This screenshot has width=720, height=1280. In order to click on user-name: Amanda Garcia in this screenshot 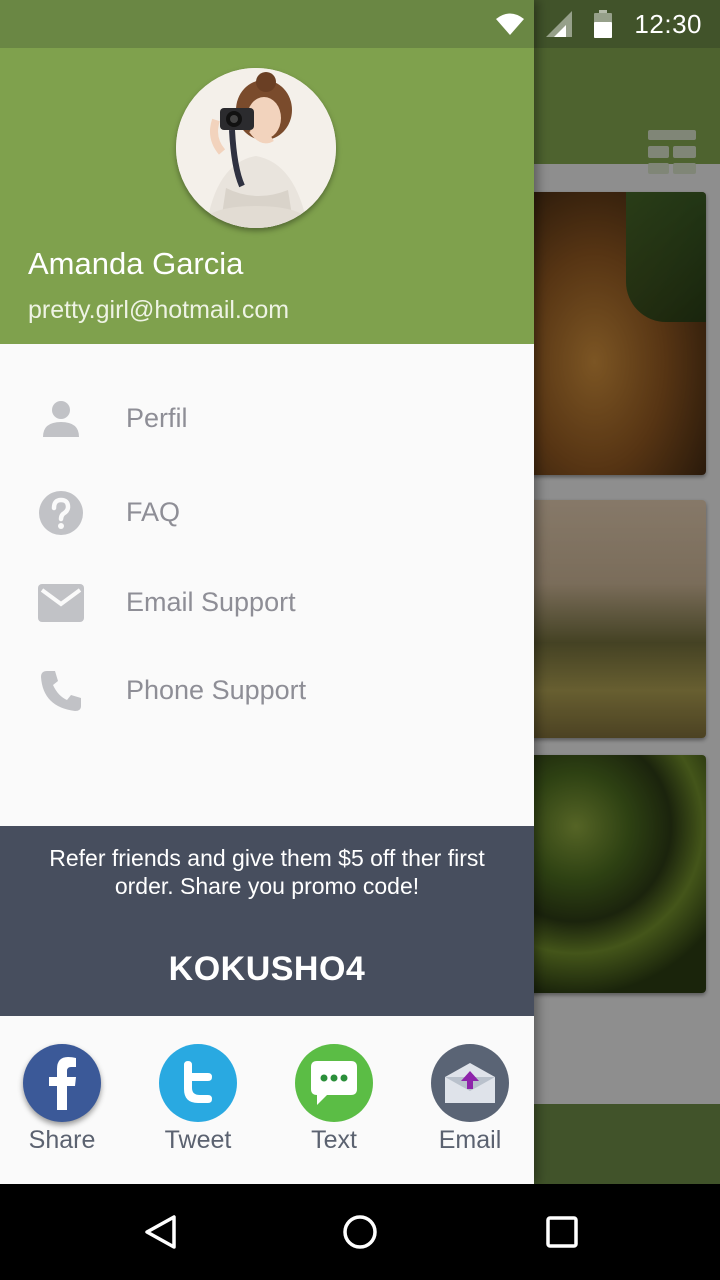, I will do `click(136, 263)`.